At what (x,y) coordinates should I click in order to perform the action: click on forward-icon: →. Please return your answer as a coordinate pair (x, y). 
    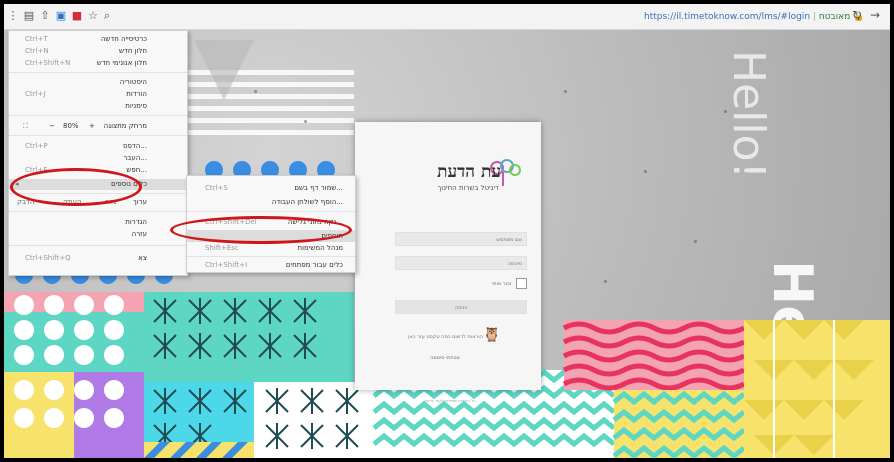
    Looking at the image, I should click on (875, 15).